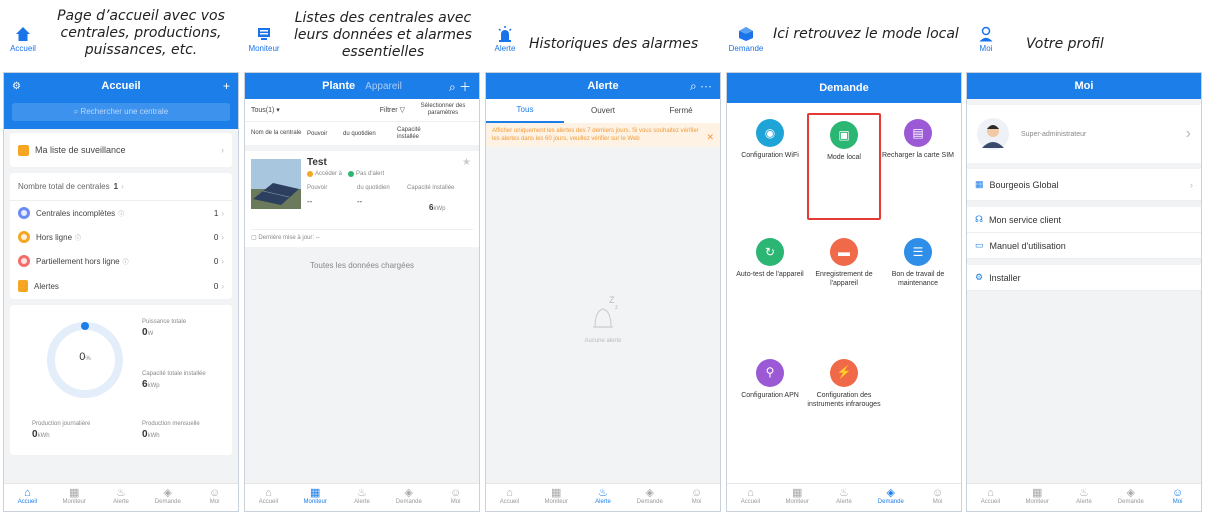 This screenshot has height=512, width=1205. I want to click on select-params-button: Sélectionner des paramètres, so click(443, 110).